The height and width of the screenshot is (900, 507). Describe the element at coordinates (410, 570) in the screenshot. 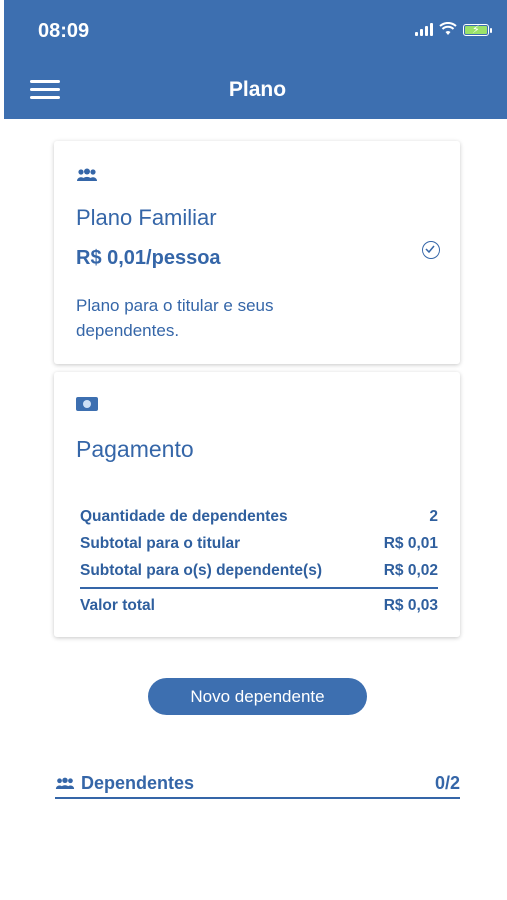

I see `row-value: R$ 0,02` at that location.